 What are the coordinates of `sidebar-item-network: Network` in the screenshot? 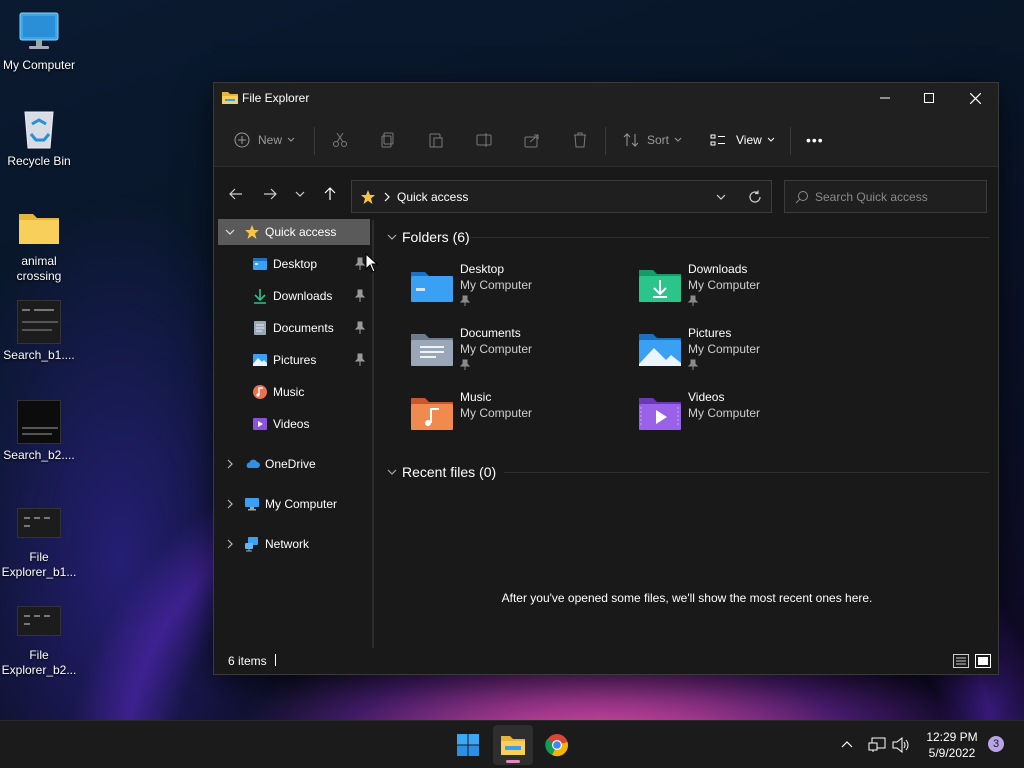 It's located at (294, 544).